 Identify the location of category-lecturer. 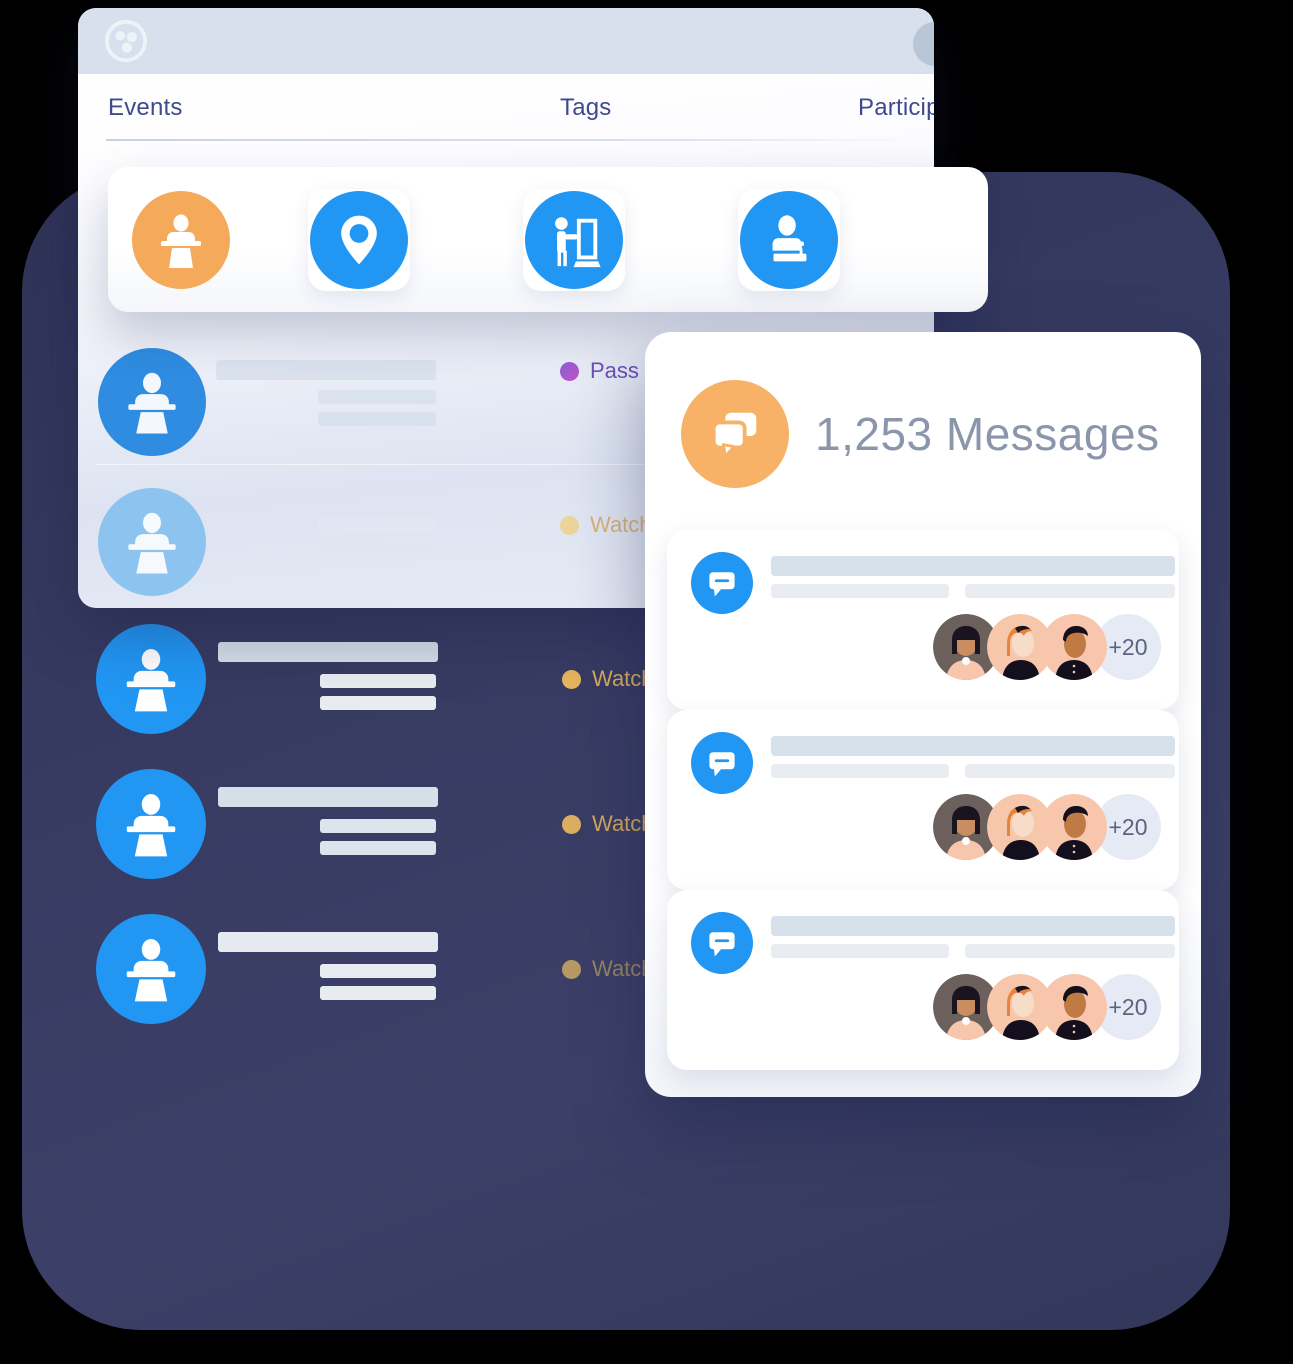
(789, 240).